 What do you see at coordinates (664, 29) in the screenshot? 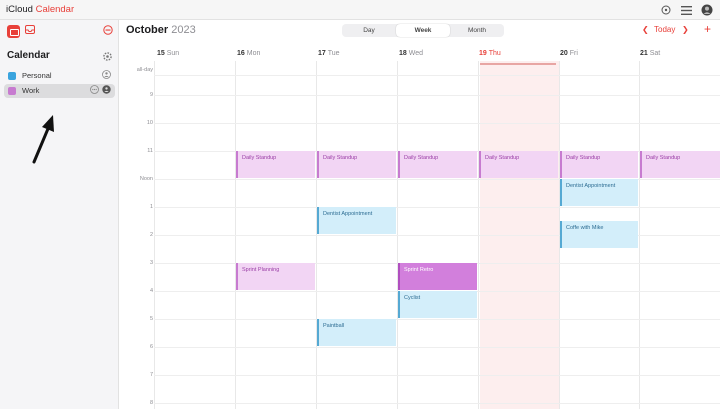
I see `today-button: Today` at bounding box center [664, 29].